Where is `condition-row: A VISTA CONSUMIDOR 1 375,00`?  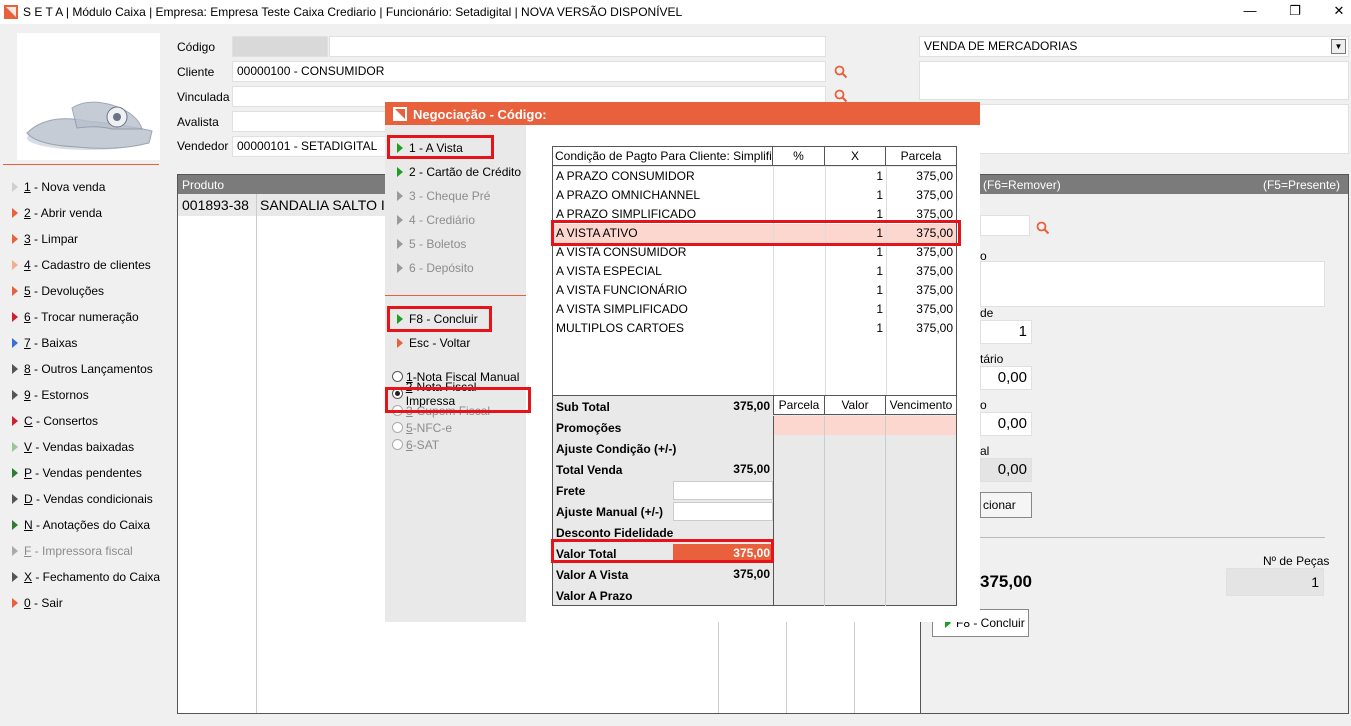 condition-row: A VISTA CONSUMIDOR 1 375,00 is located at coordinates (754, 252).